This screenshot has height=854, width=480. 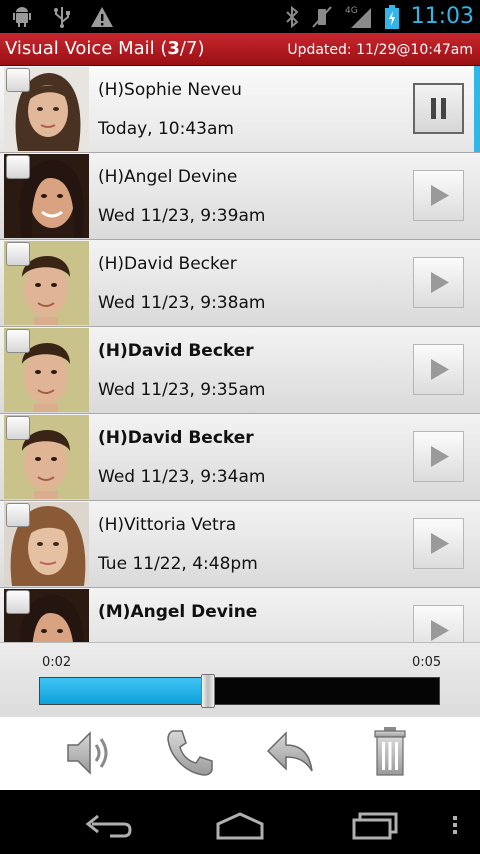 I want to click on voicemail-item: (M)Angel Devine, so click(x=240, y=615).